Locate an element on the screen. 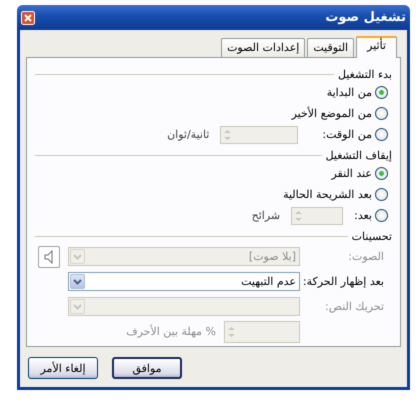 Image resolution: width=420 pixels, height=411 pixels. group-heading: إيقاف التشغيل is located at coordinates (359, 155).